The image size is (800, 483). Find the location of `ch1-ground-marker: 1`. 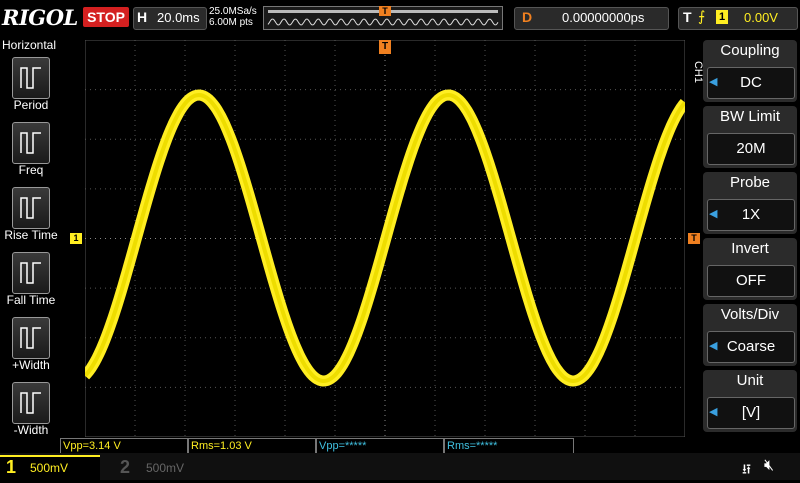

ch1-ground-marker: 1 is located at coordinates (76, 238).